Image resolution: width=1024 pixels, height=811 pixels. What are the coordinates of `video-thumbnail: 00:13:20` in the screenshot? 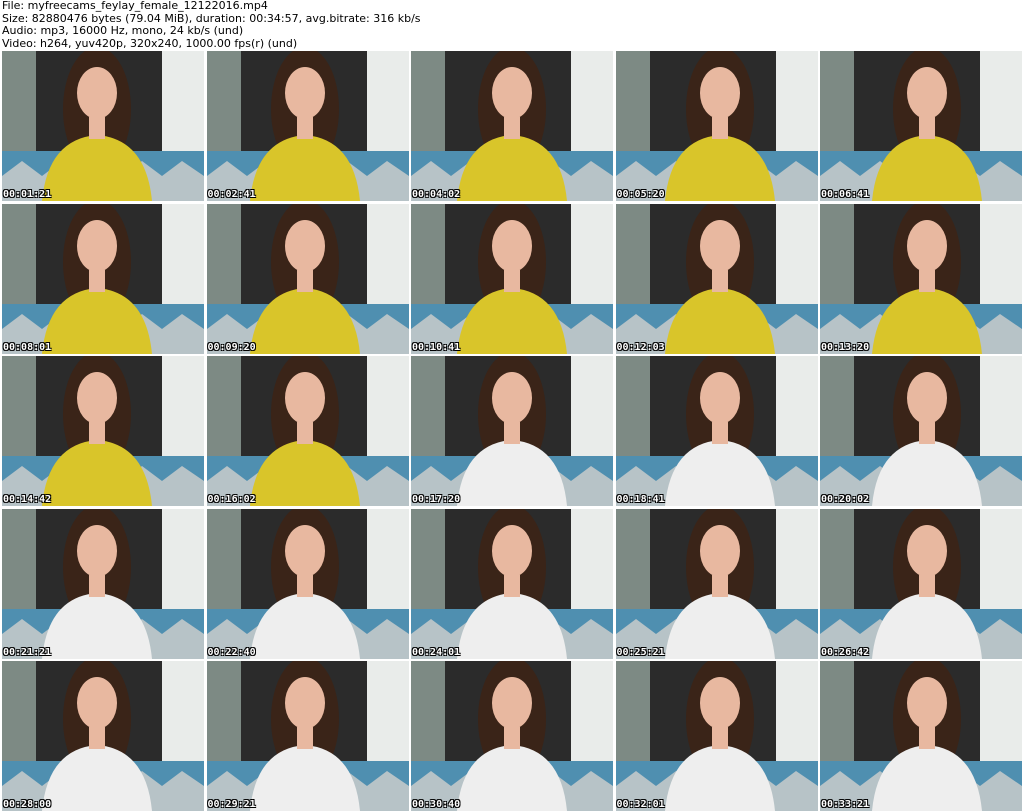 It's located at (921, 278).